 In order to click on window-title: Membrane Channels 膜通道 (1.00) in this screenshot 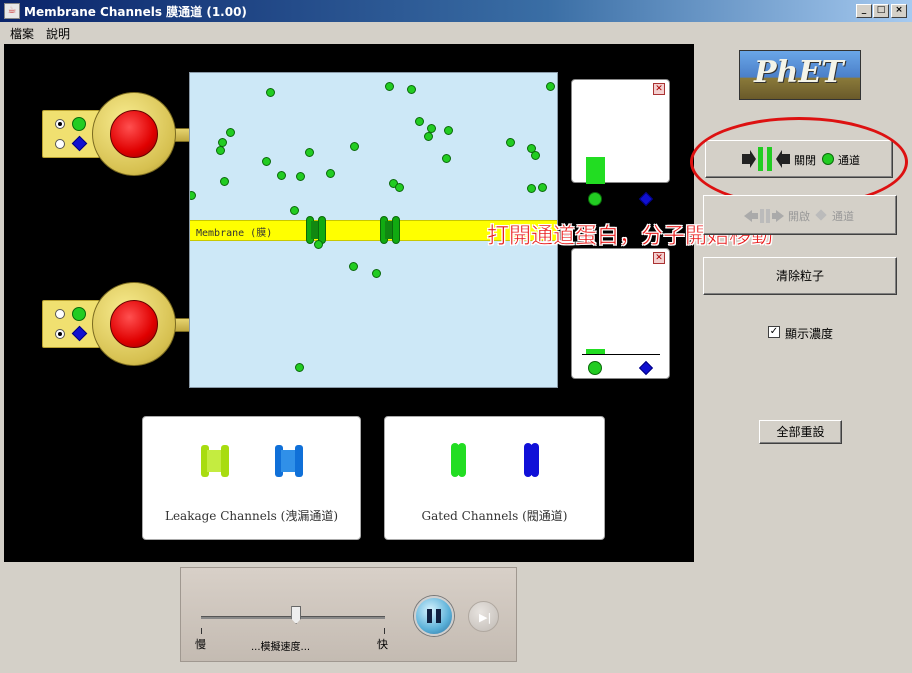, I will do `click(135, 12)`.